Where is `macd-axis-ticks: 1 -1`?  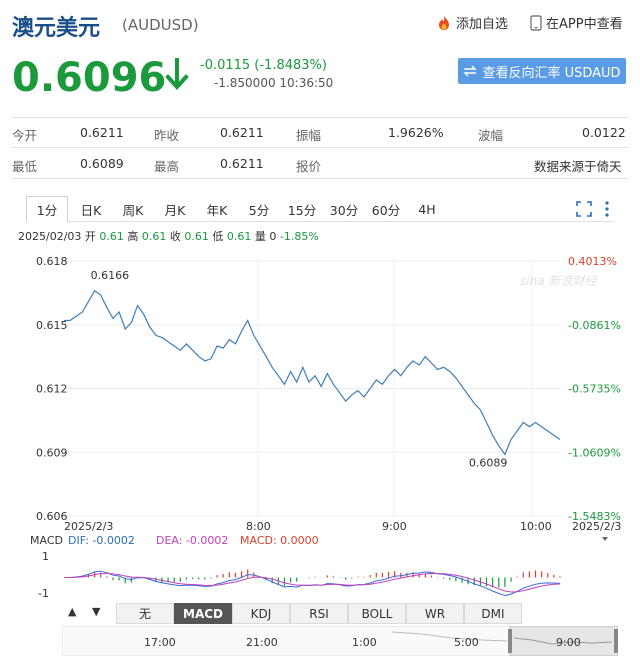 macd-axis-ticks: 1 -1 is located at coordinates (43, 575).